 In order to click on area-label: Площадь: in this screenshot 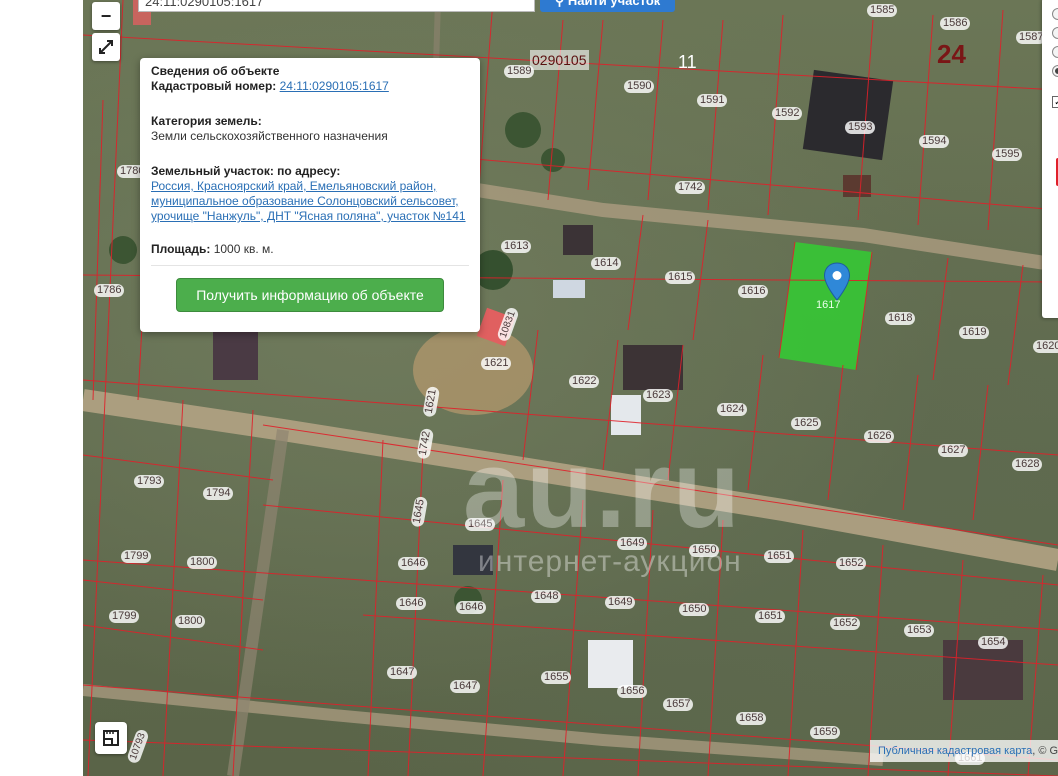, I will do `click(181, 249)`.